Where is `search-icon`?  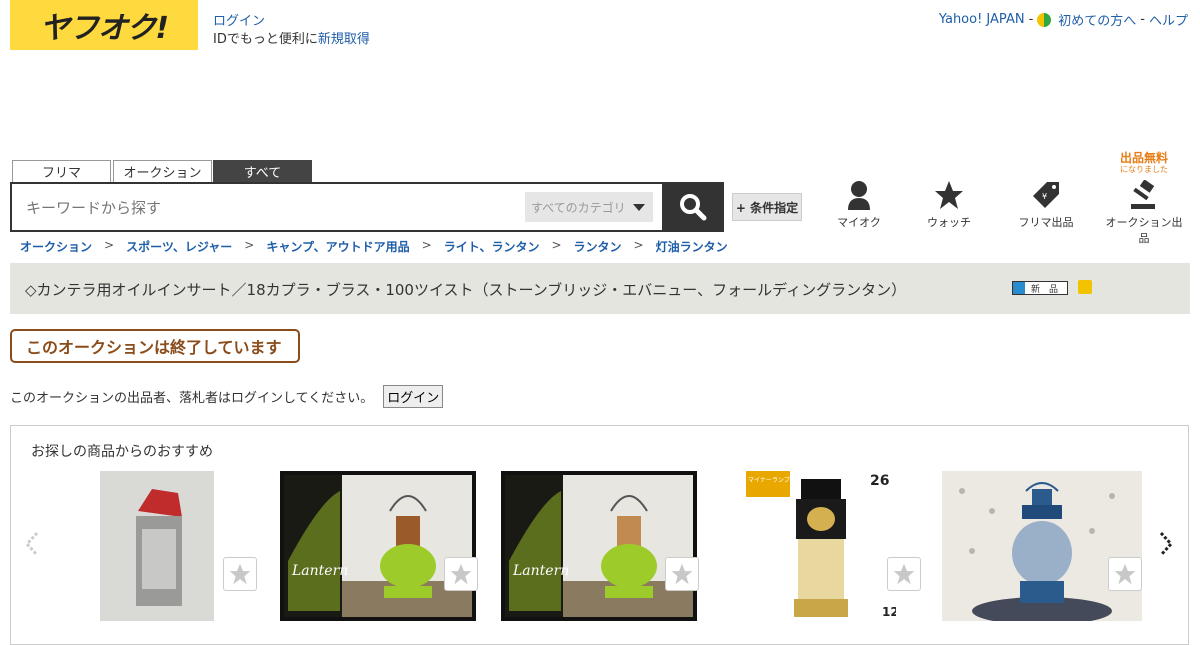 search-icon is located at coordinates (693, 207).